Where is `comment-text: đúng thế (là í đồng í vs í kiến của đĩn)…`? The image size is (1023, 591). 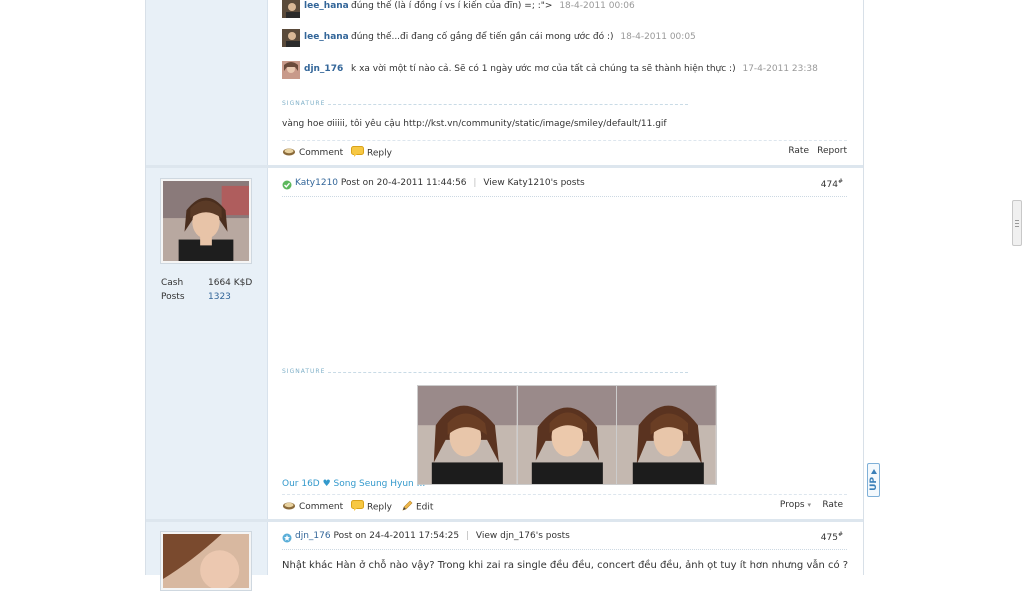
comment-text: đúng thế (là í đồng í vs í kiến của đĩn)… is located at coordinates (452, 6).